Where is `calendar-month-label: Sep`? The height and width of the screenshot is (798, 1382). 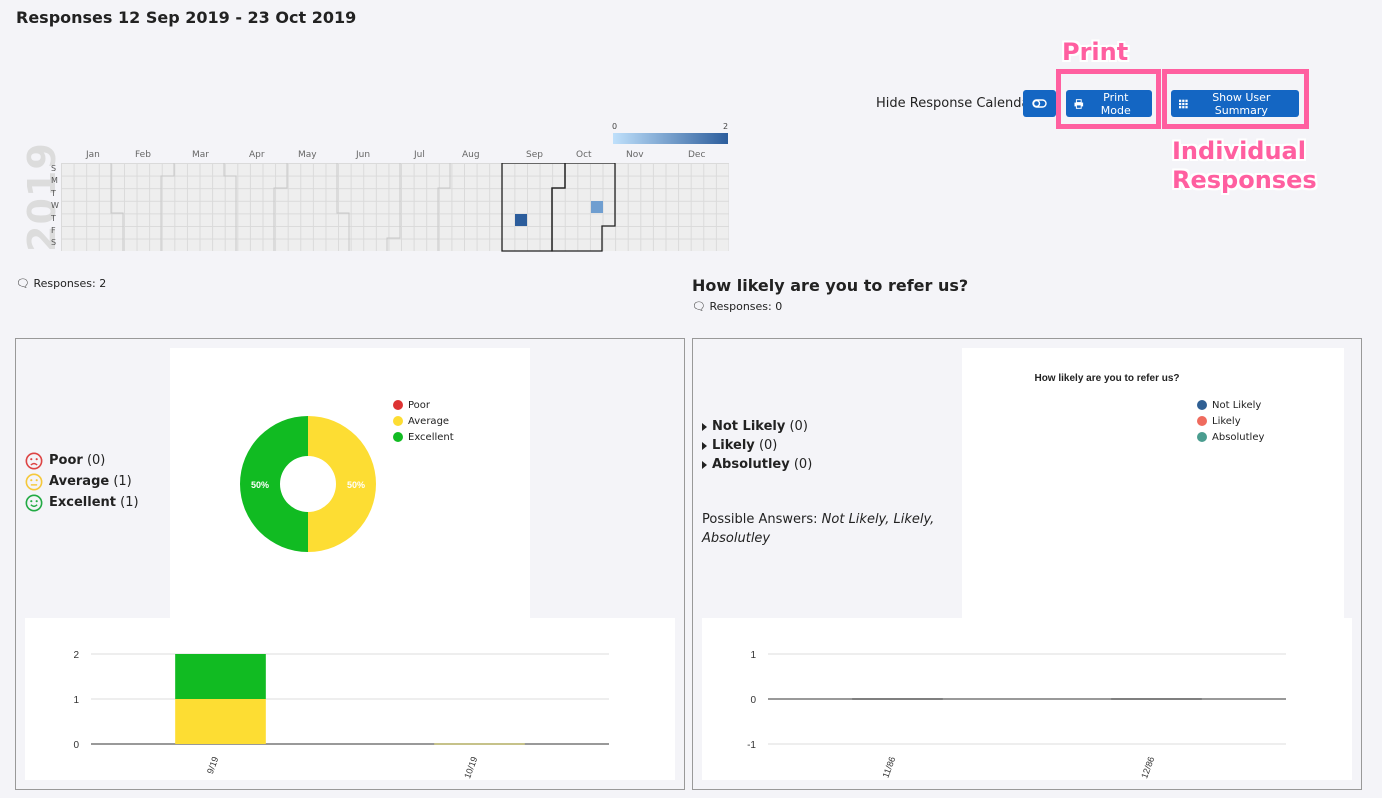 calendar-month-label: Sep is located at coordinates (534, 155).